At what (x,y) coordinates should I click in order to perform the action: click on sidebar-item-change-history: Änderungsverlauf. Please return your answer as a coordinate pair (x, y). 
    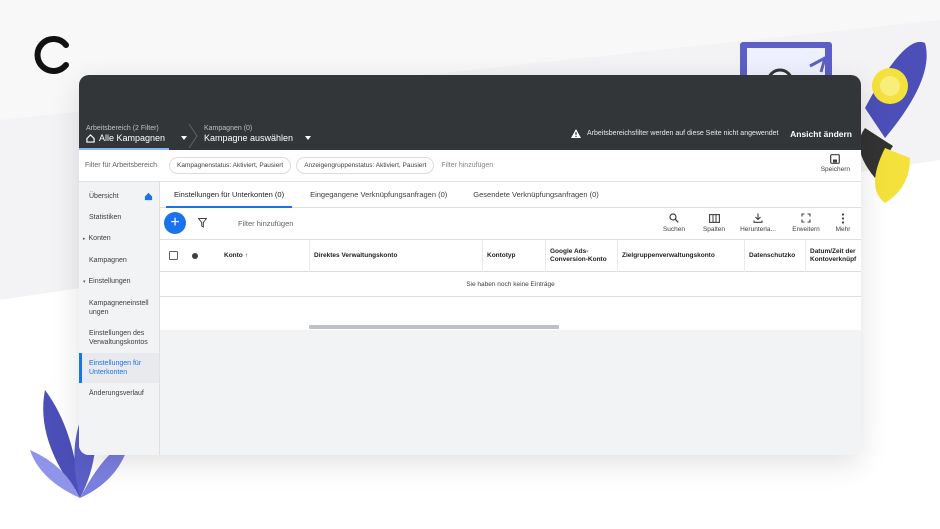
    Looking at the image, I should click on (119, 393).